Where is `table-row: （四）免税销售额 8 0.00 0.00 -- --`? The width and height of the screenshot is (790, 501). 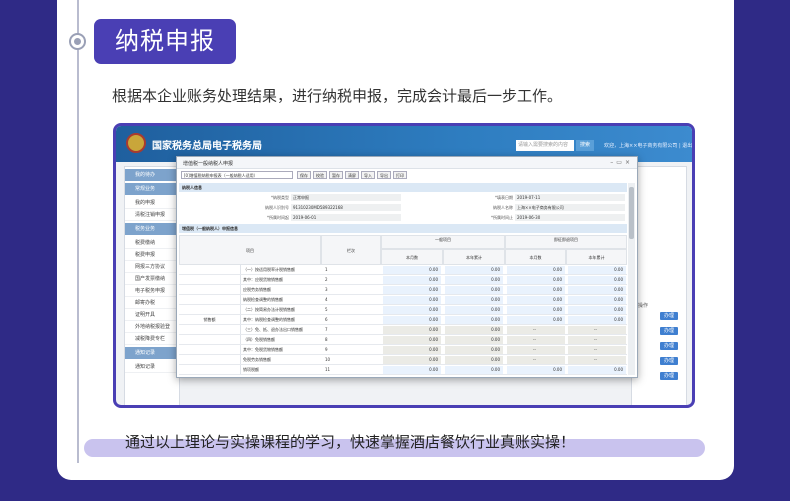
table-row: （四）免税销售额 8 0.00 0.00 -- -- is located at coordinates (403, 340).